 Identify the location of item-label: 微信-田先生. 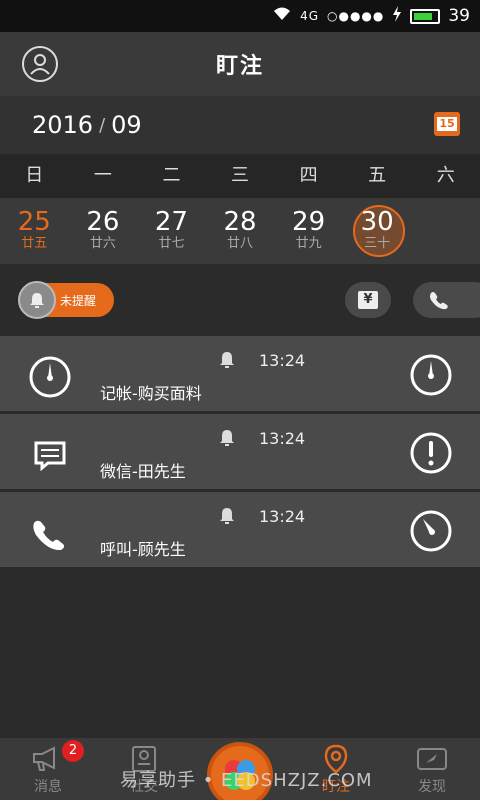
(143, 471).